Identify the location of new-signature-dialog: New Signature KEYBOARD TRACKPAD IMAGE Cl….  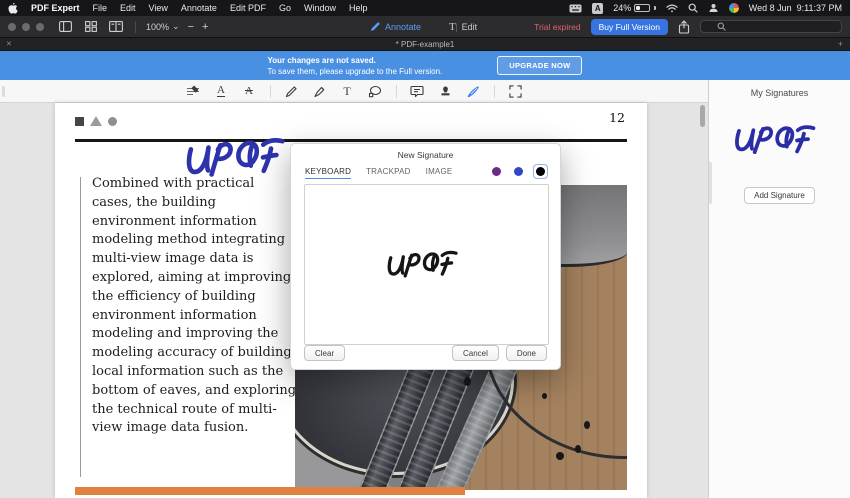
(425, 256).